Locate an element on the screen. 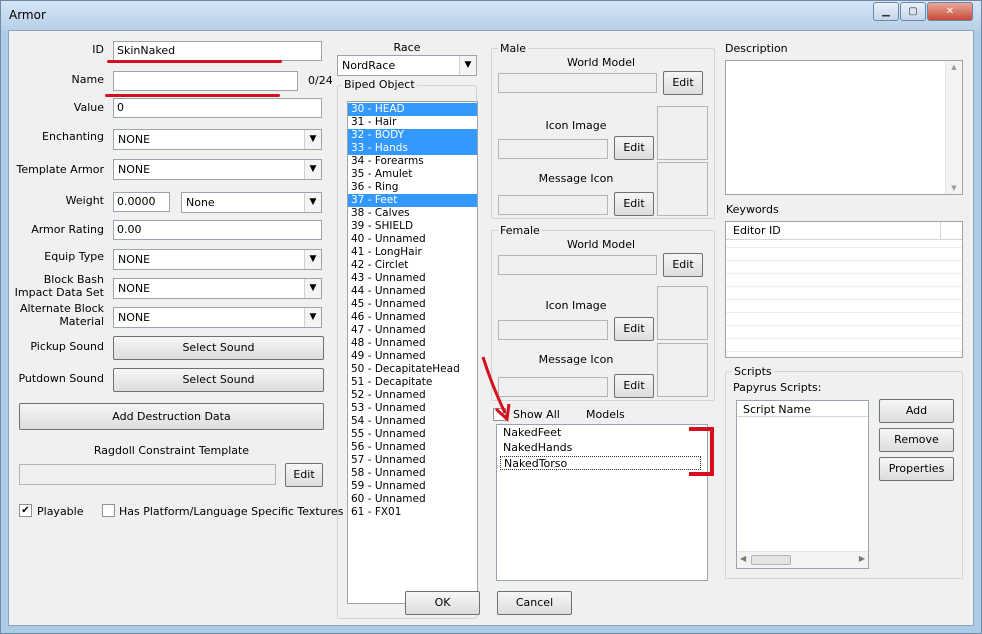 The width and height of the screenshot is (982, 634). biped-slot-item: 33 - Hands is located at coordinates (412, 148).